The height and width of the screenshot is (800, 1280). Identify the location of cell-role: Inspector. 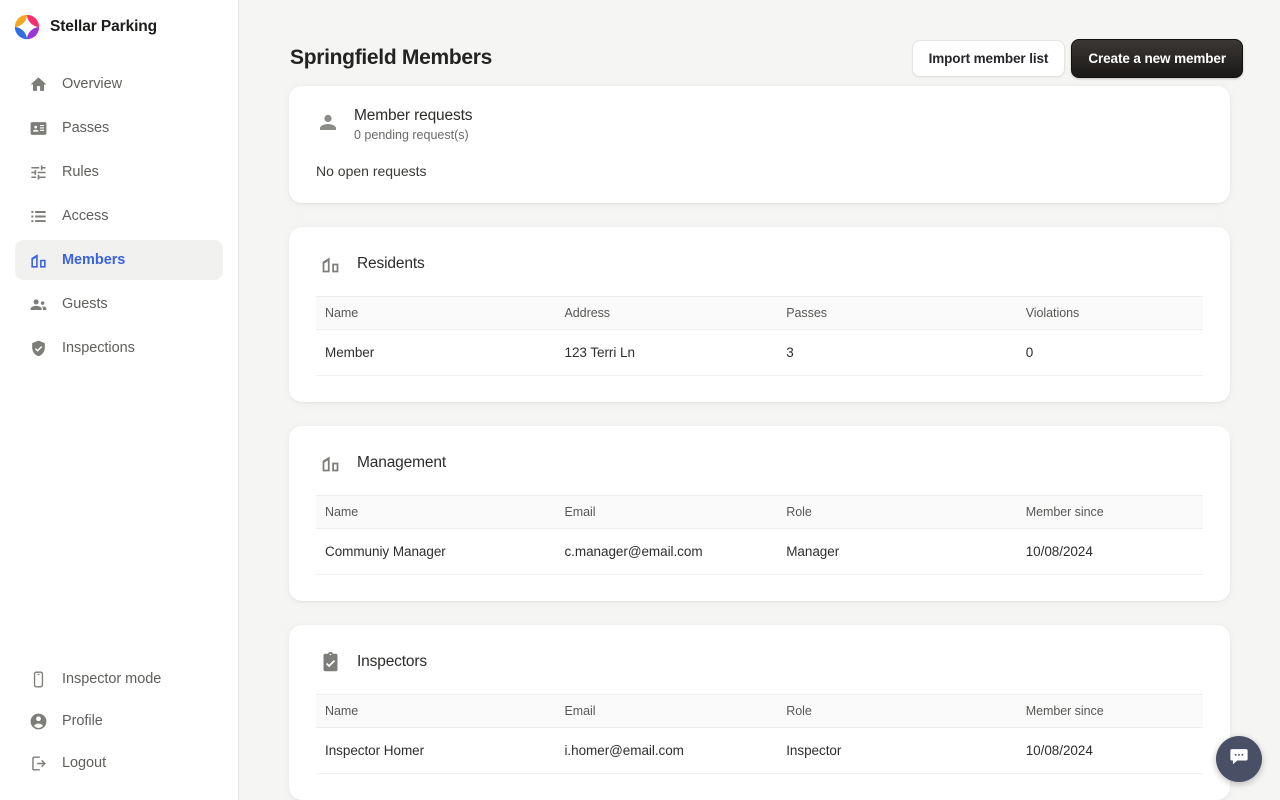
(897, 750).